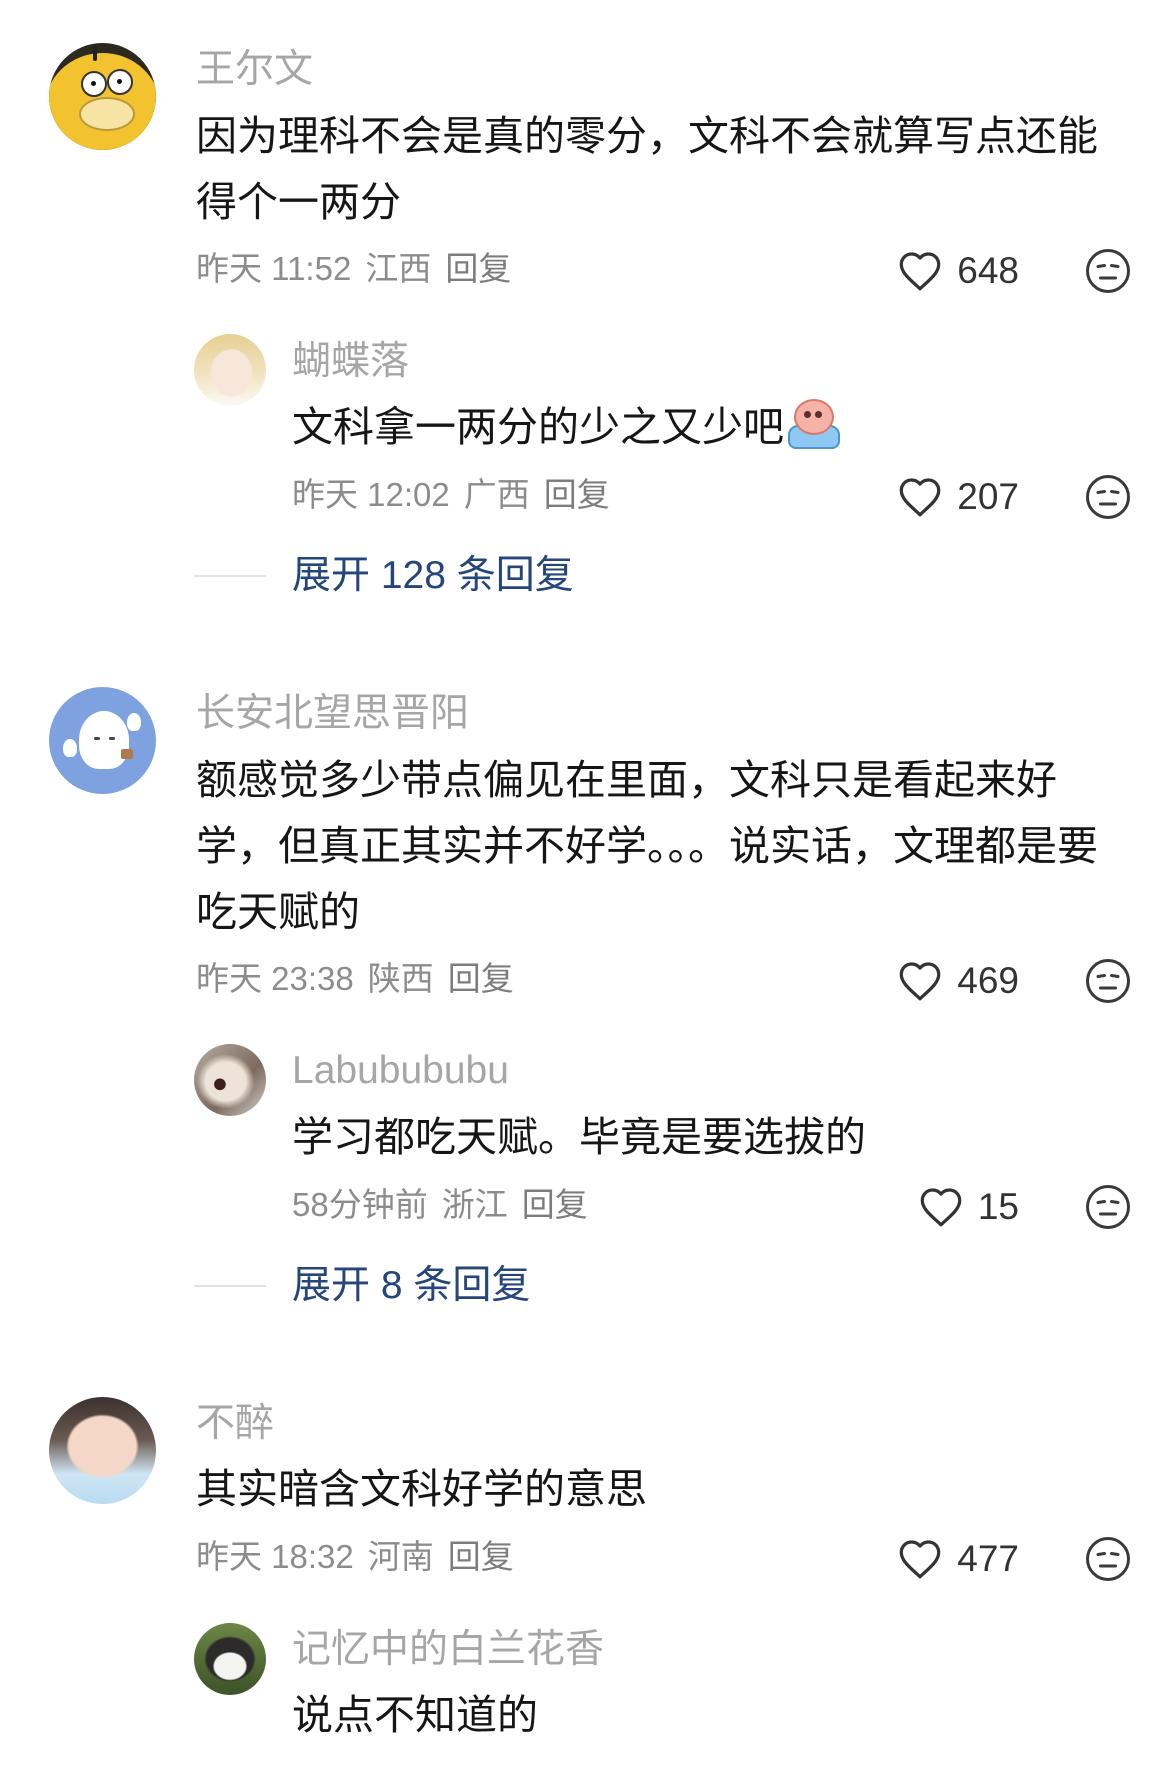 This screenshot has width=1170, height=1772. I want to click on reply-username: 蝴蝶落, so click(350, 362).